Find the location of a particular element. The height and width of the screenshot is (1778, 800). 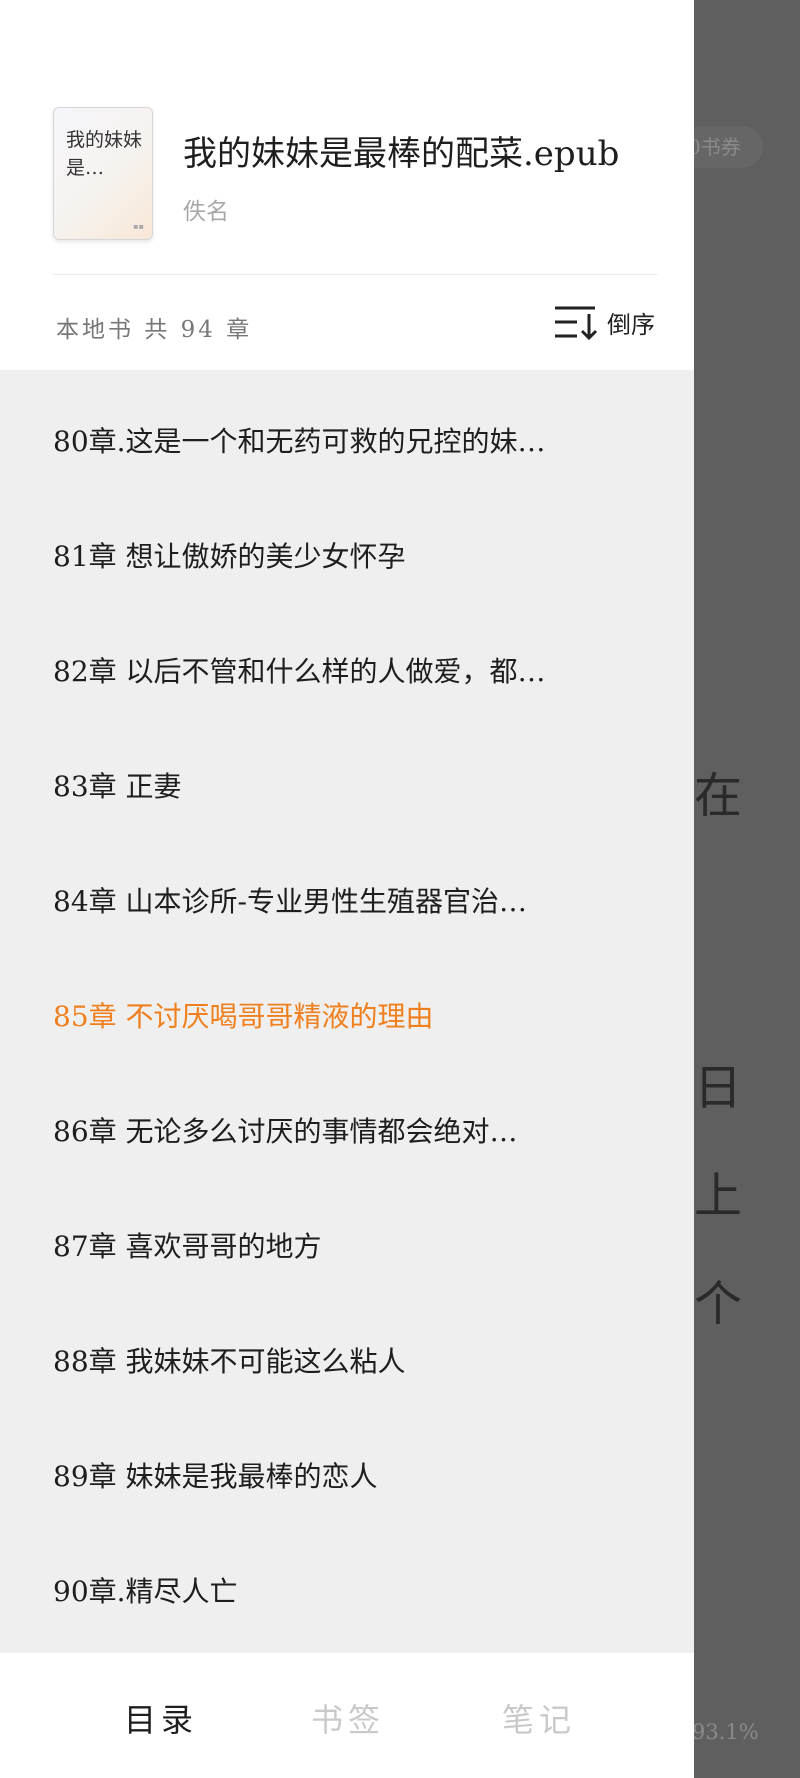

reader-text-char: 上 is located at coordinates (718, 1196).